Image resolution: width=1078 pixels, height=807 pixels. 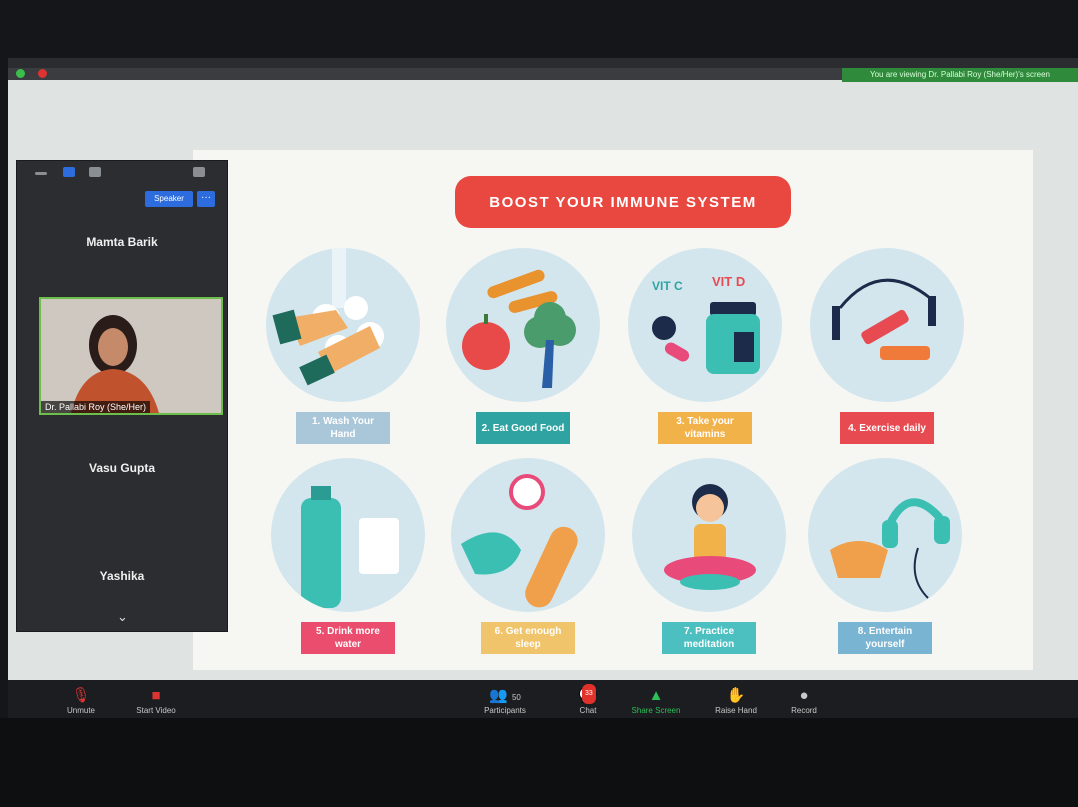 What do you see at coordinates (885, 638) in the screenshot?
I see `tip-label: 8. Entertain yourself` at bounding box center [885, 638].